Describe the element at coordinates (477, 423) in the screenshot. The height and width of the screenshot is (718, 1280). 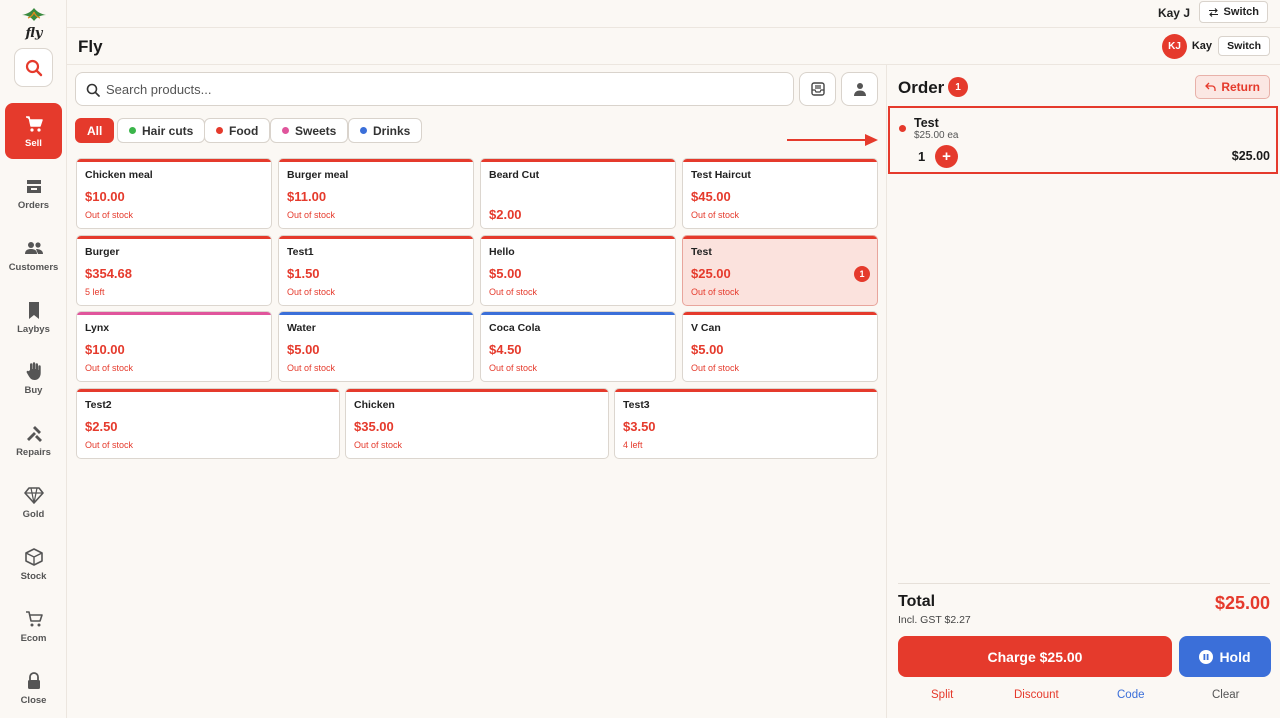
I see `product-card: Chicken $35.00 Out of stock` at that location.